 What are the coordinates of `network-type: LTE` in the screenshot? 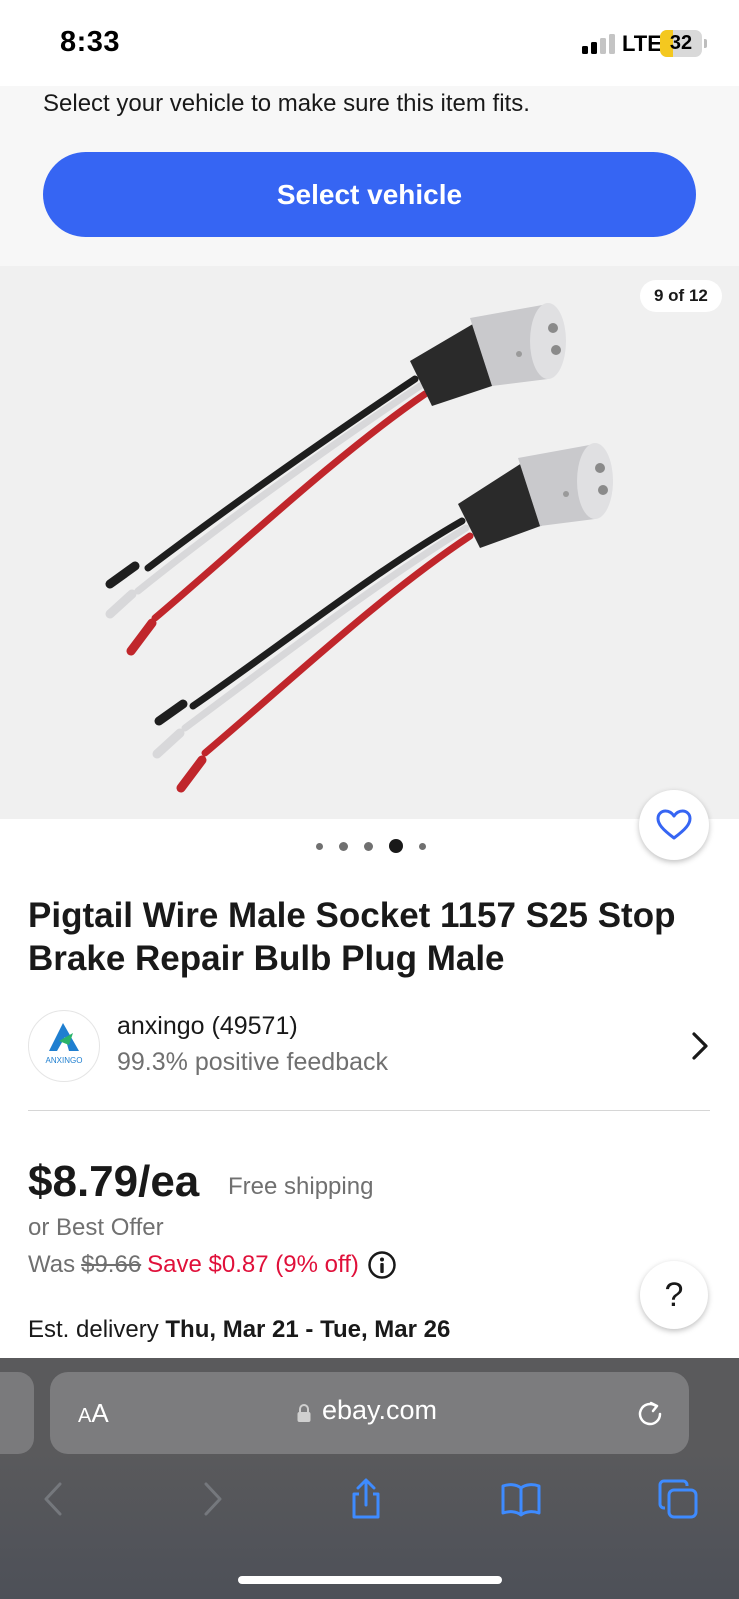 It's located at (642, 43).